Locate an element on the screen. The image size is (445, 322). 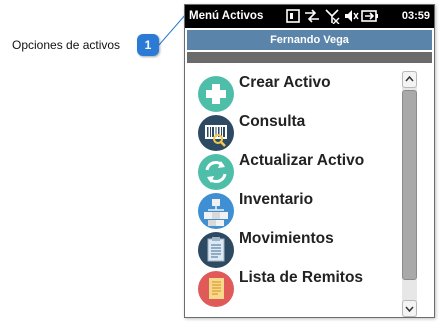
chevron-down-icon is located at coordinates (409, 309).